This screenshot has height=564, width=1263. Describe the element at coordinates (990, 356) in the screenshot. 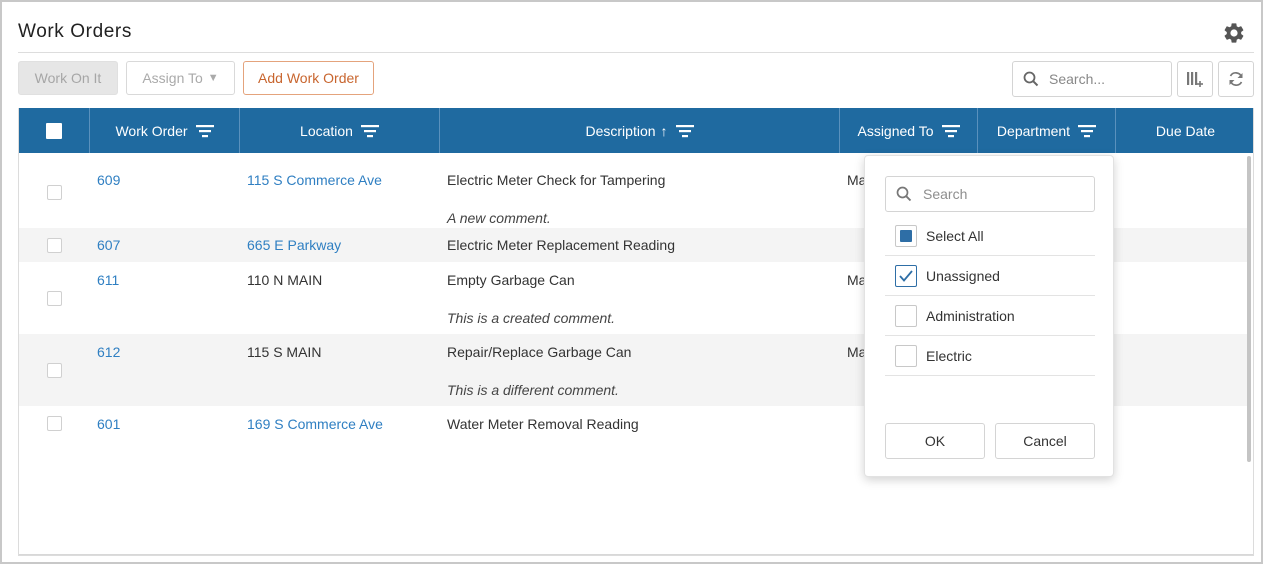

I see `filter-option-electric: Electric` at that location.